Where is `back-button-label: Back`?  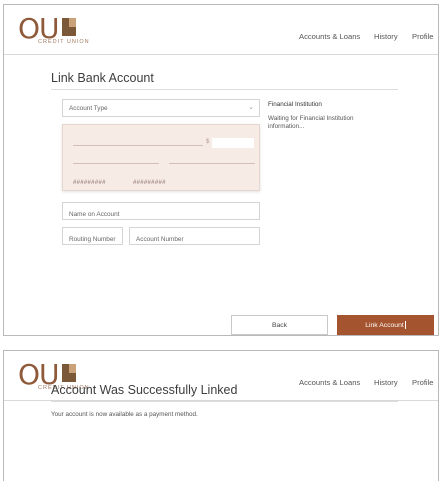 back-button-label: Back is located at coordinates (279, 325).